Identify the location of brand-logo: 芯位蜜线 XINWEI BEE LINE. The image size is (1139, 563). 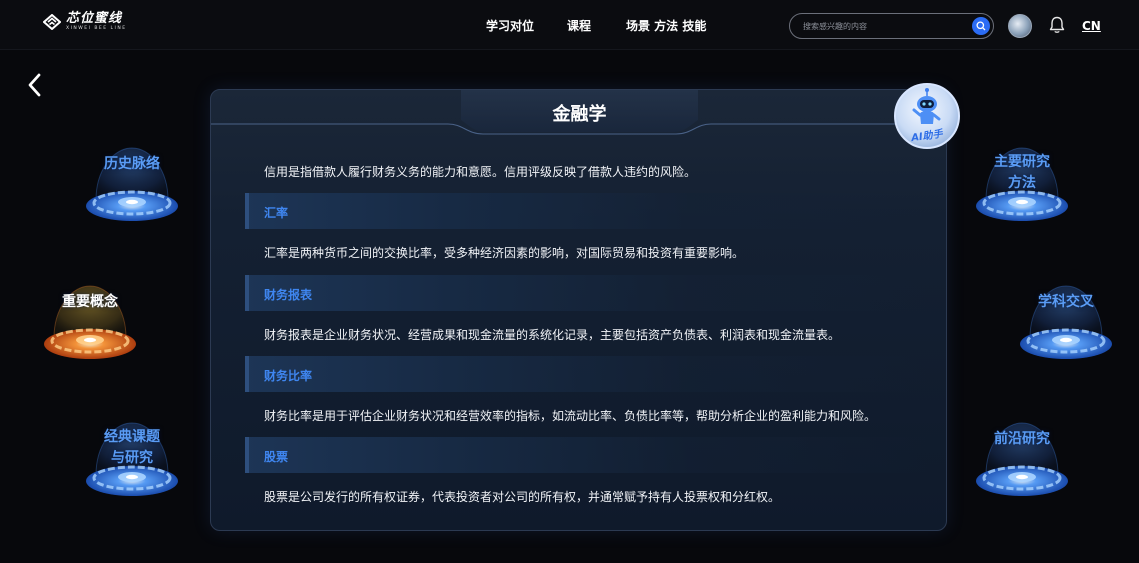
(85, 22).